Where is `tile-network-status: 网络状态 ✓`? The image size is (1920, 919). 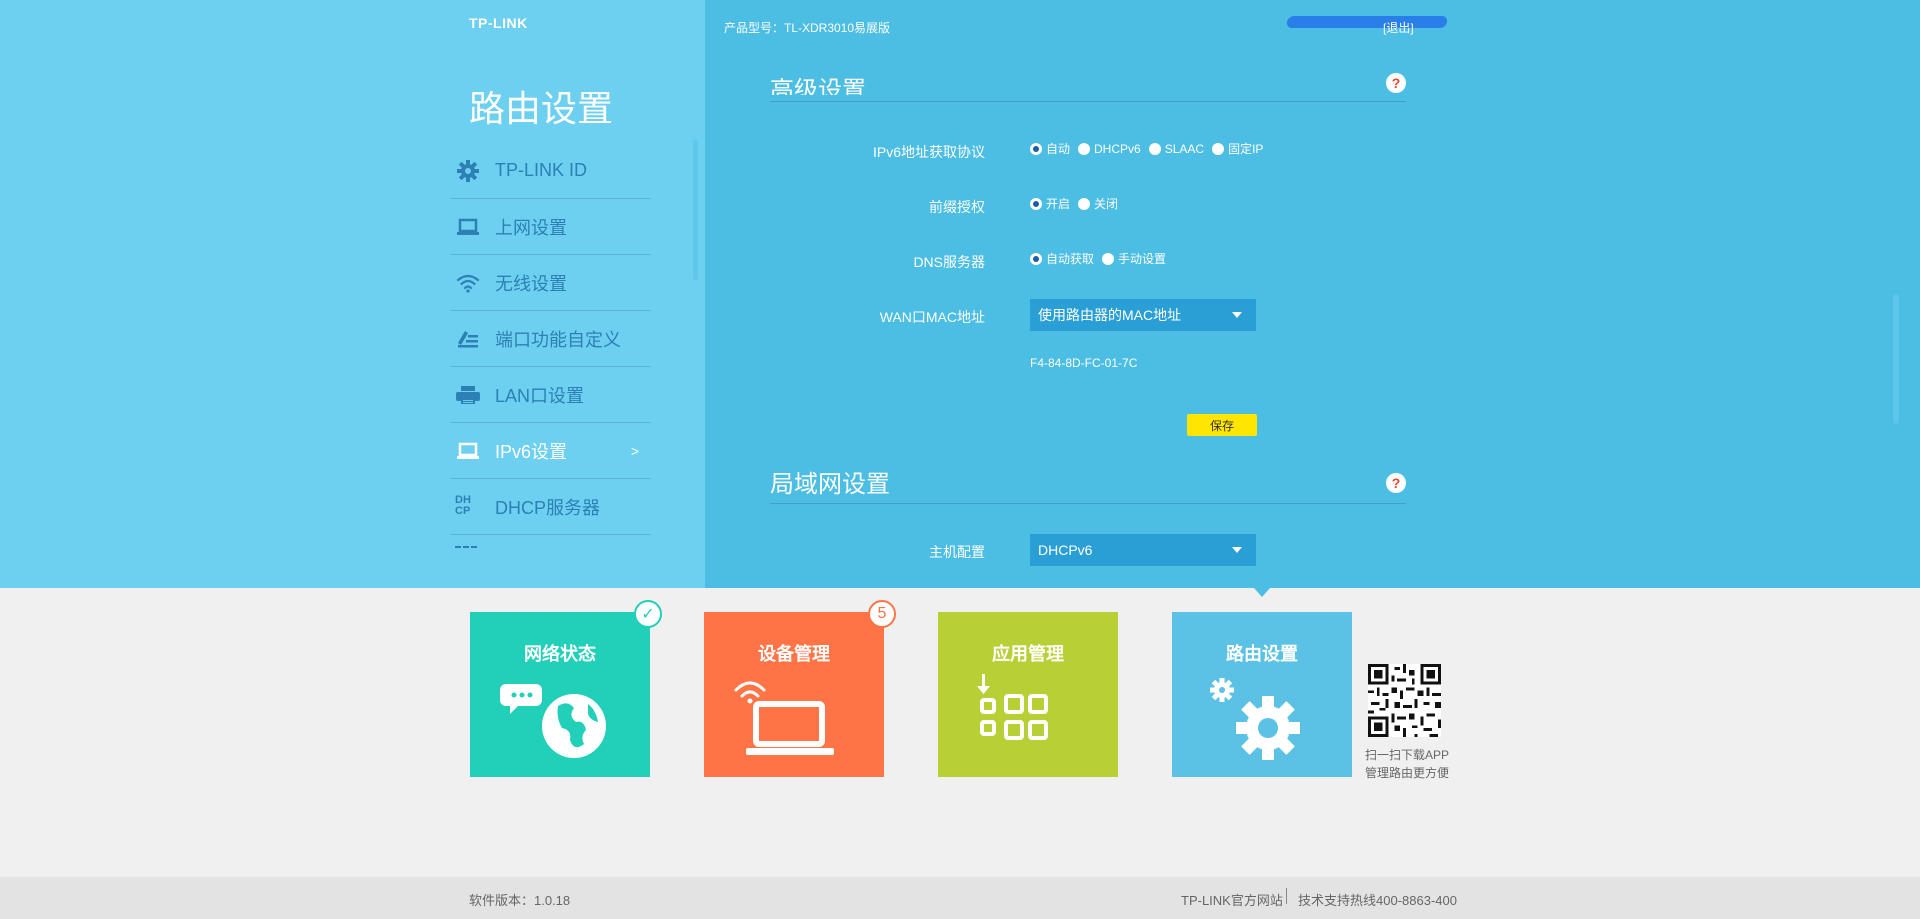
tile-network-status: 网络状态 ✓ is located at coordinates (566, 688).